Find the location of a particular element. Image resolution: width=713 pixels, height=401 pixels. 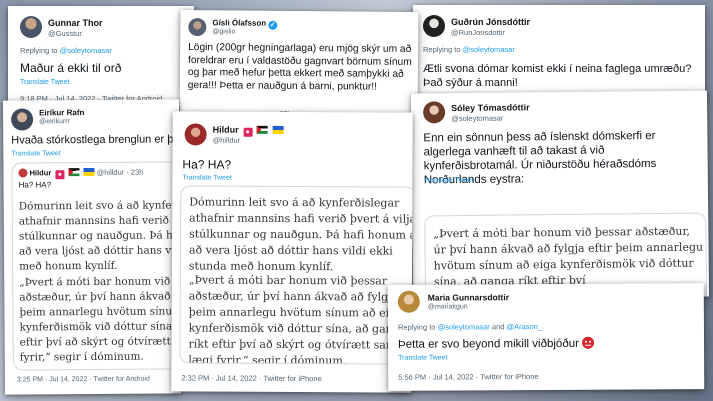

quoted-author-handle: @hilldur is located at coordinates (110, 172).